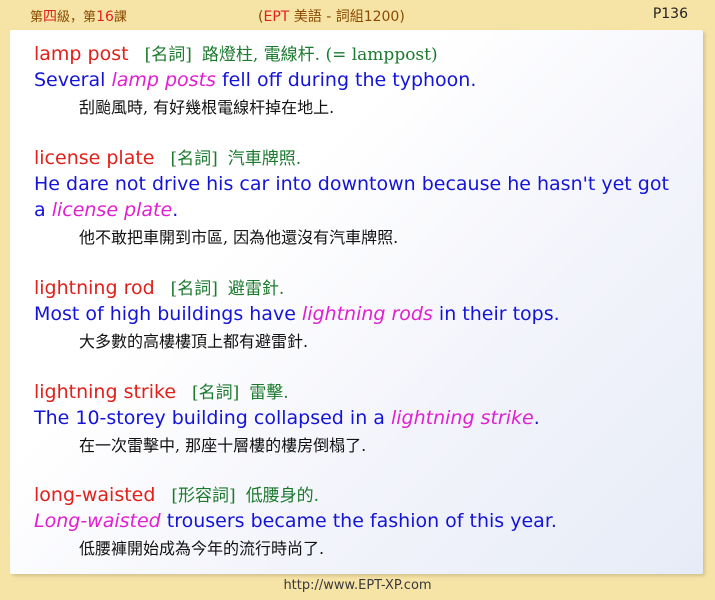 This screenshot has width=715, height=600. I want to click on lesson-post: 課, so click(120, 17).